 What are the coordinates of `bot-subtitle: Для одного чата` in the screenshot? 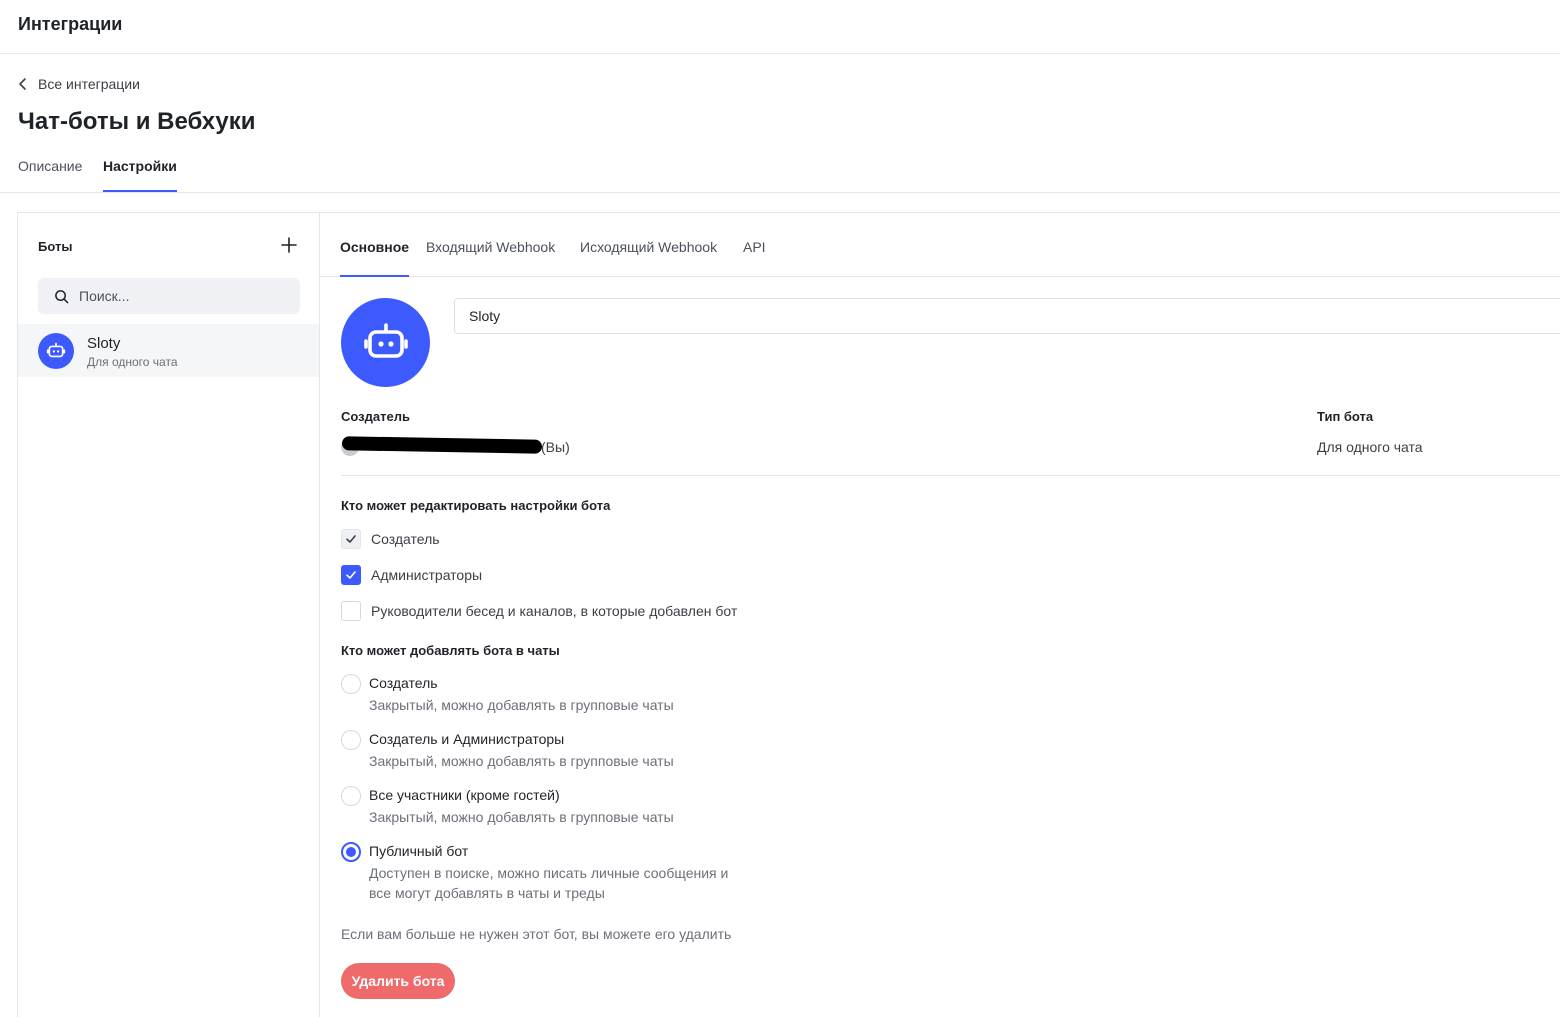 It's located at (132, 362).